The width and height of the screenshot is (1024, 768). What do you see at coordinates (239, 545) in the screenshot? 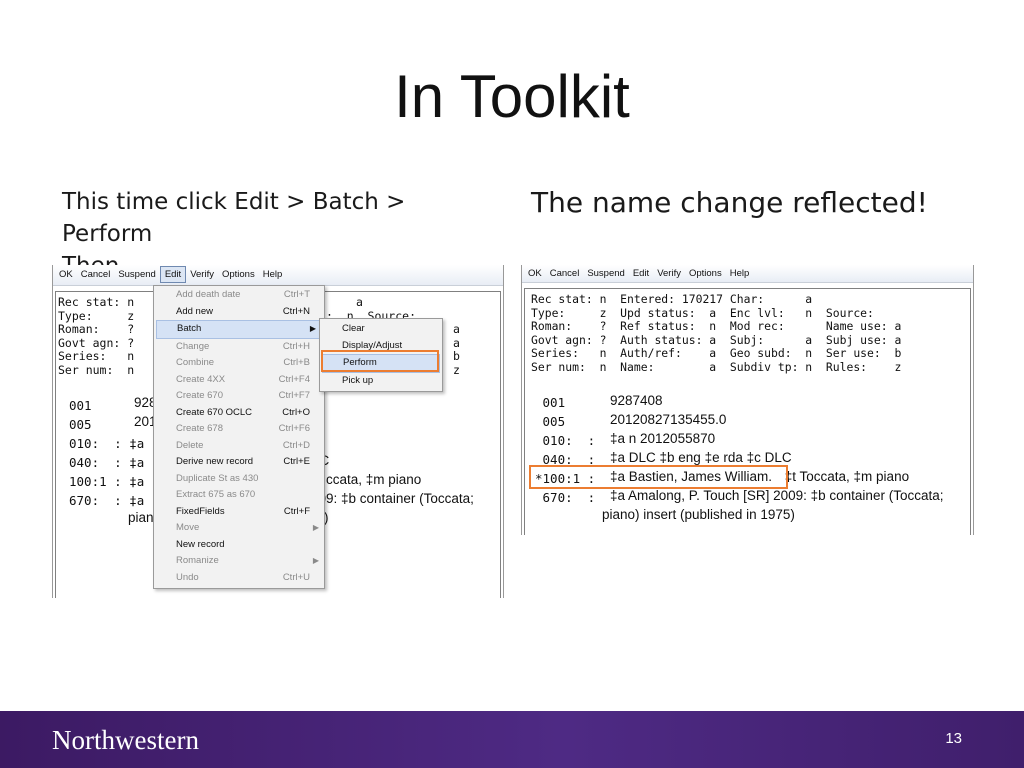
I see `menu-item-new-record: New record` at bounding box center [239, 545].